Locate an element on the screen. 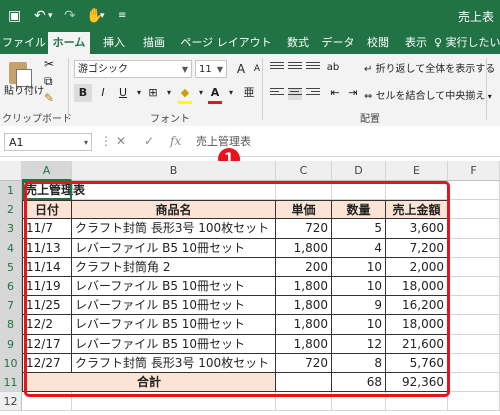 The image size is (500, 415). align-right-icon is located at coordinates (313, 94).